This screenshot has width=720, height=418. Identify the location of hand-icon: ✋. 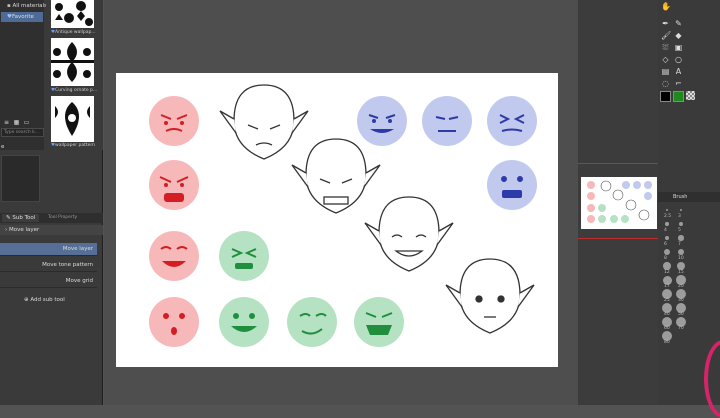
(666, 6).